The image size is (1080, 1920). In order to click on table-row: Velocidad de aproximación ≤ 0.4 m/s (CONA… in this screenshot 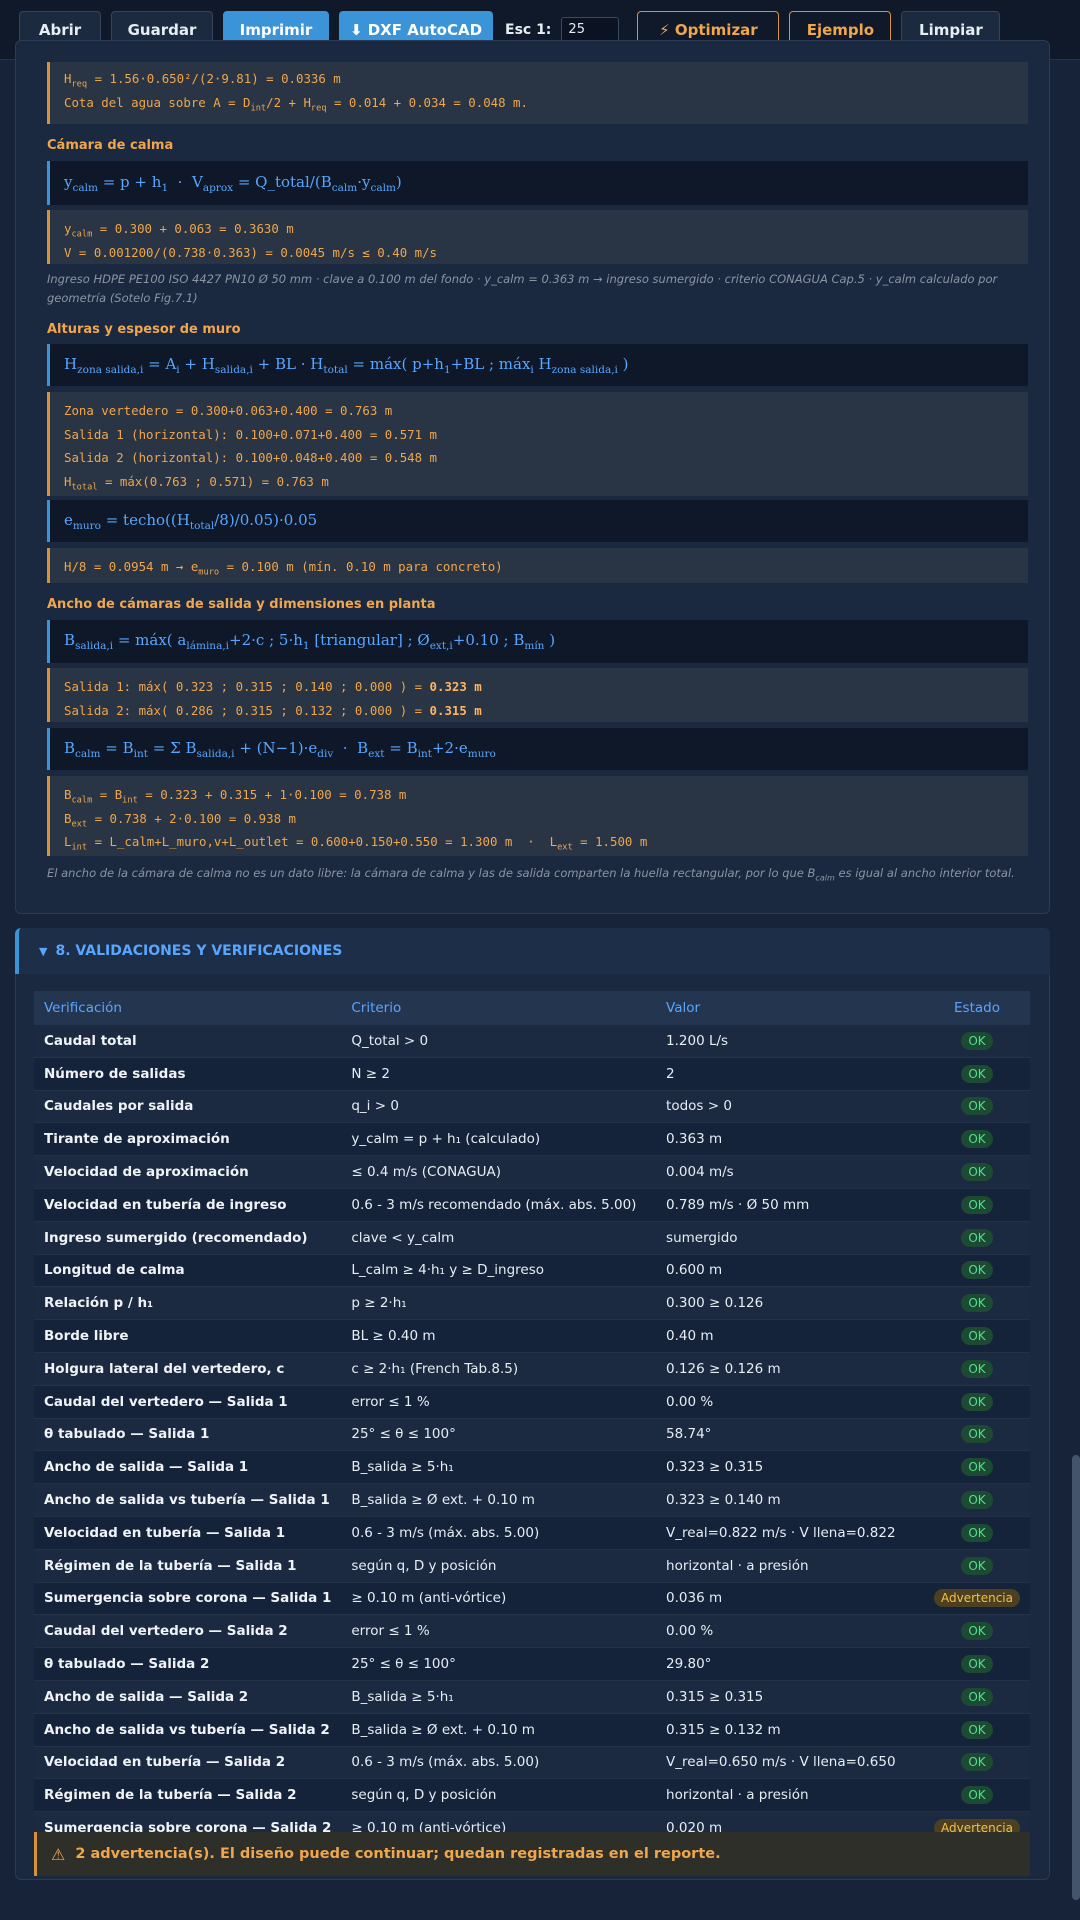, I will do `click(532, 1172)`.